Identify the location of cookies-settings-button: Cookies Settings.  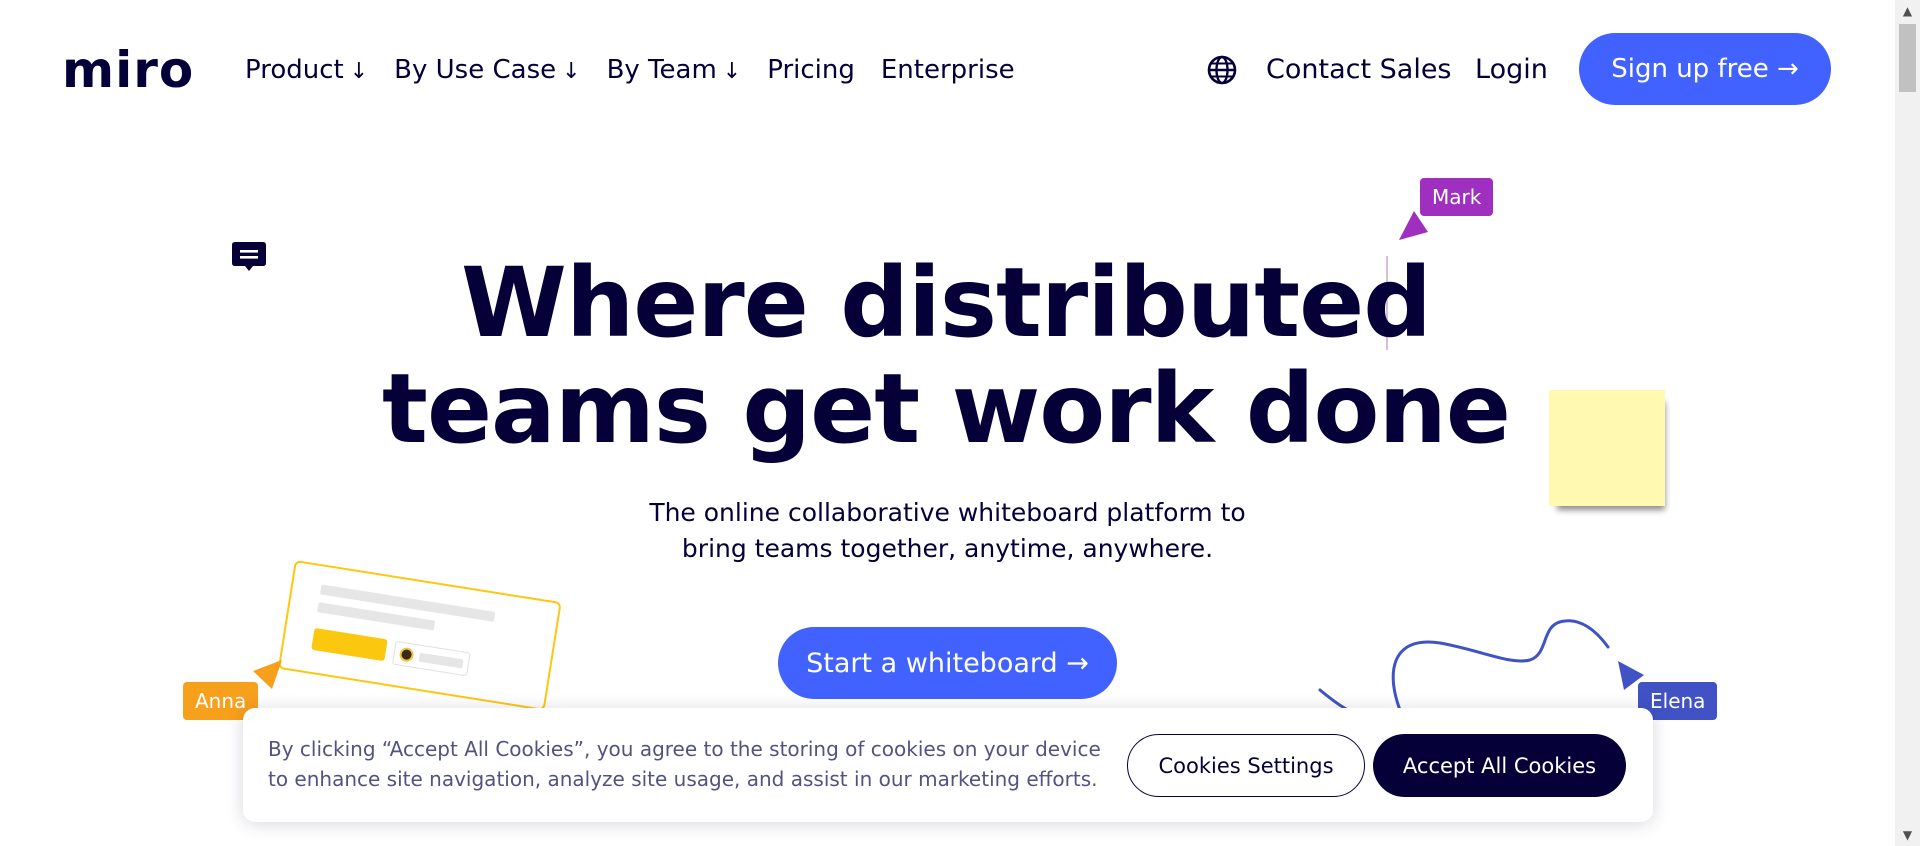
(1246, 765).